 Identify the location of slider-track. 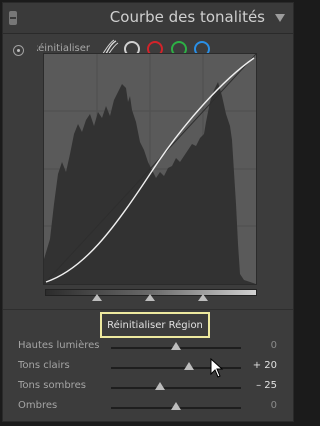
(176, 388).